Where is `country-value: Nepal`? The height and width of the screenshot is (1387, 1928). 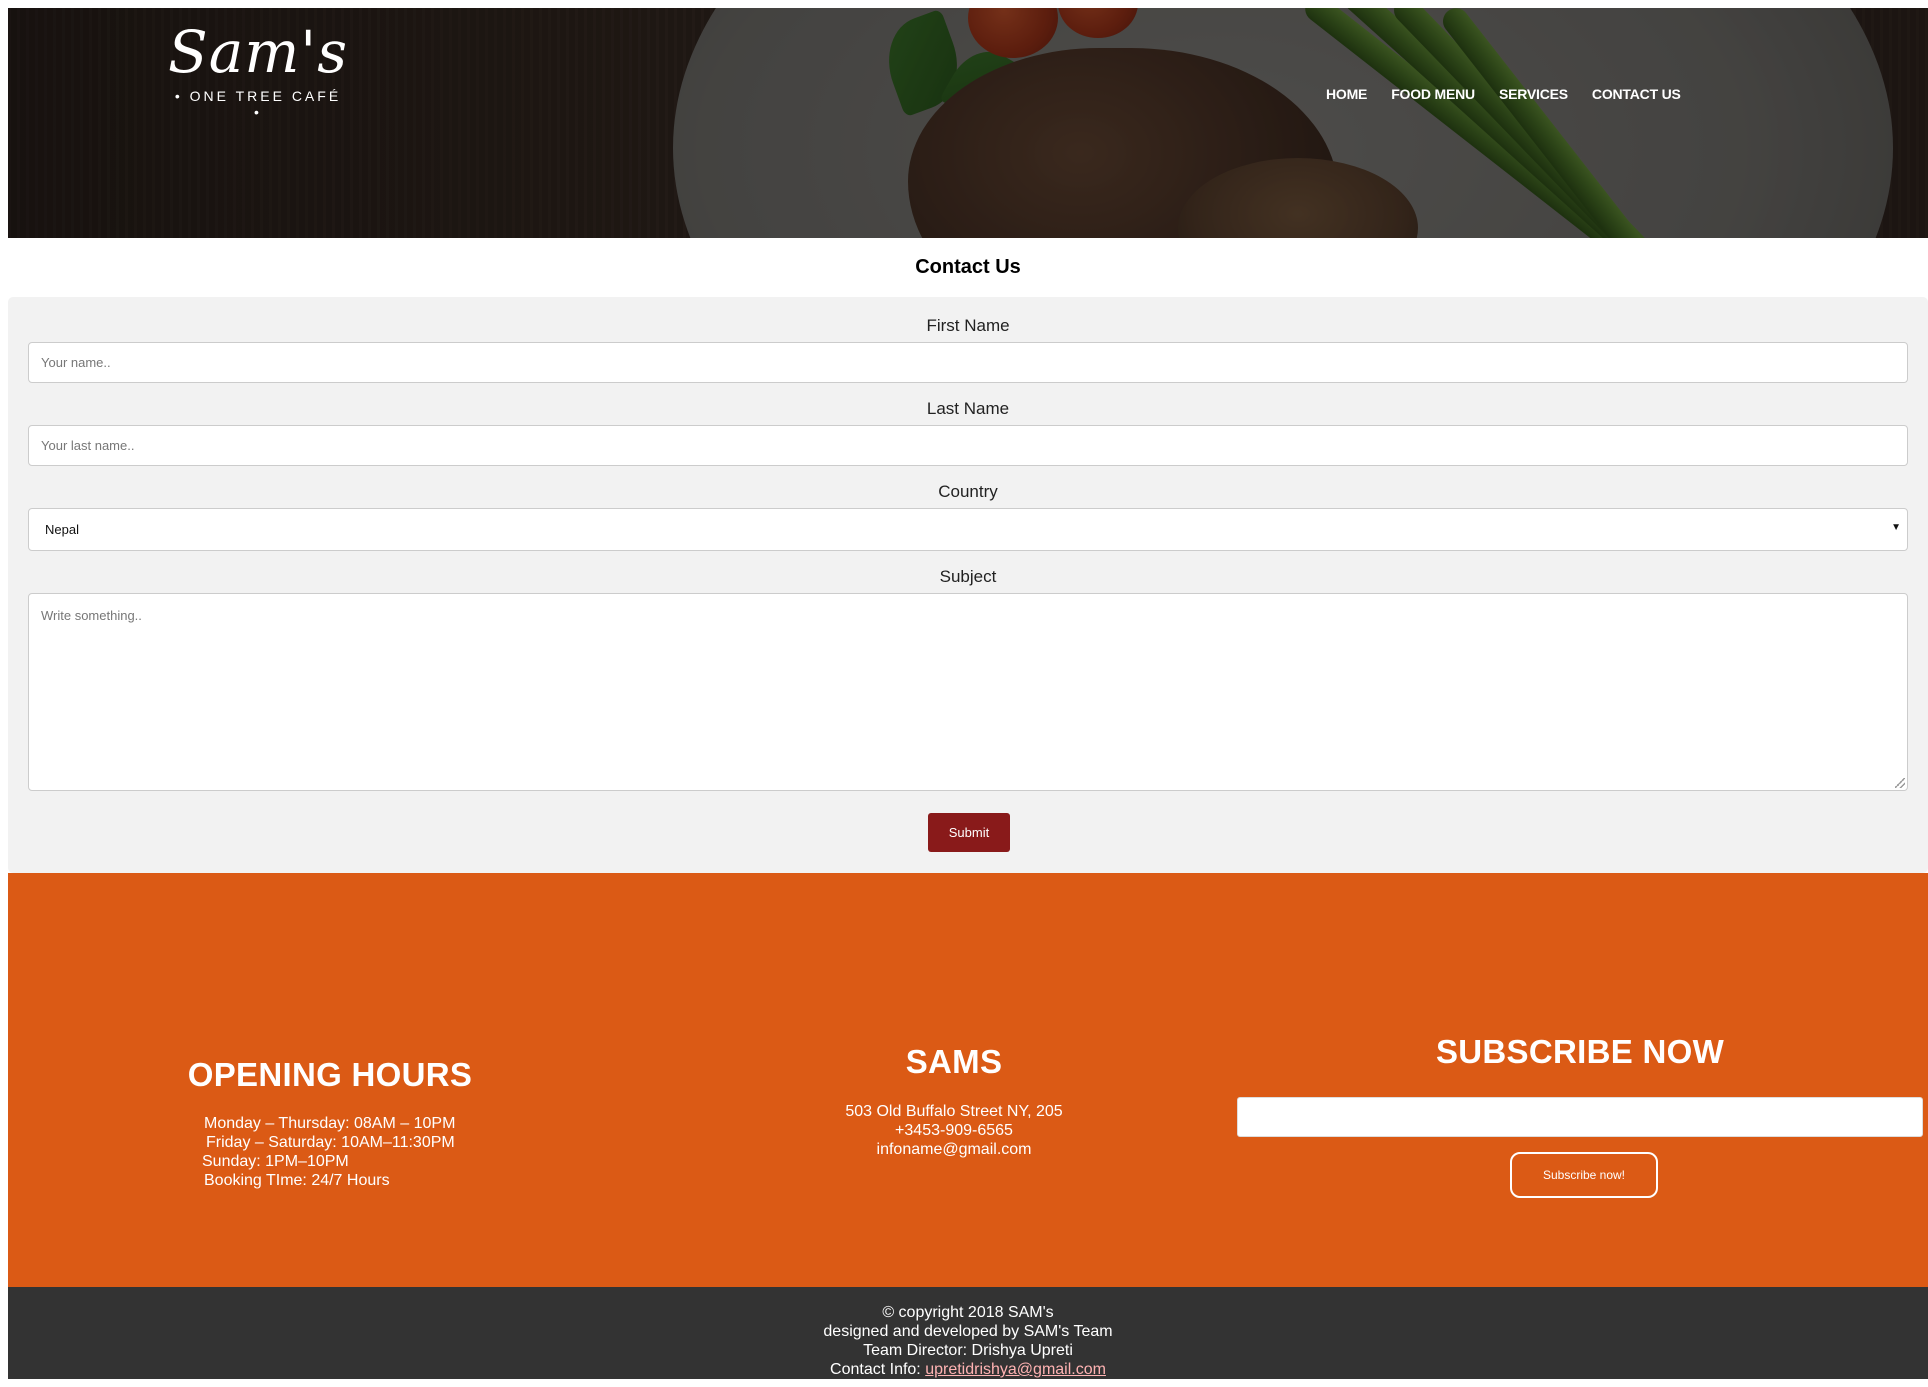
country-value: Nepal is located at coordinates (62, 529).